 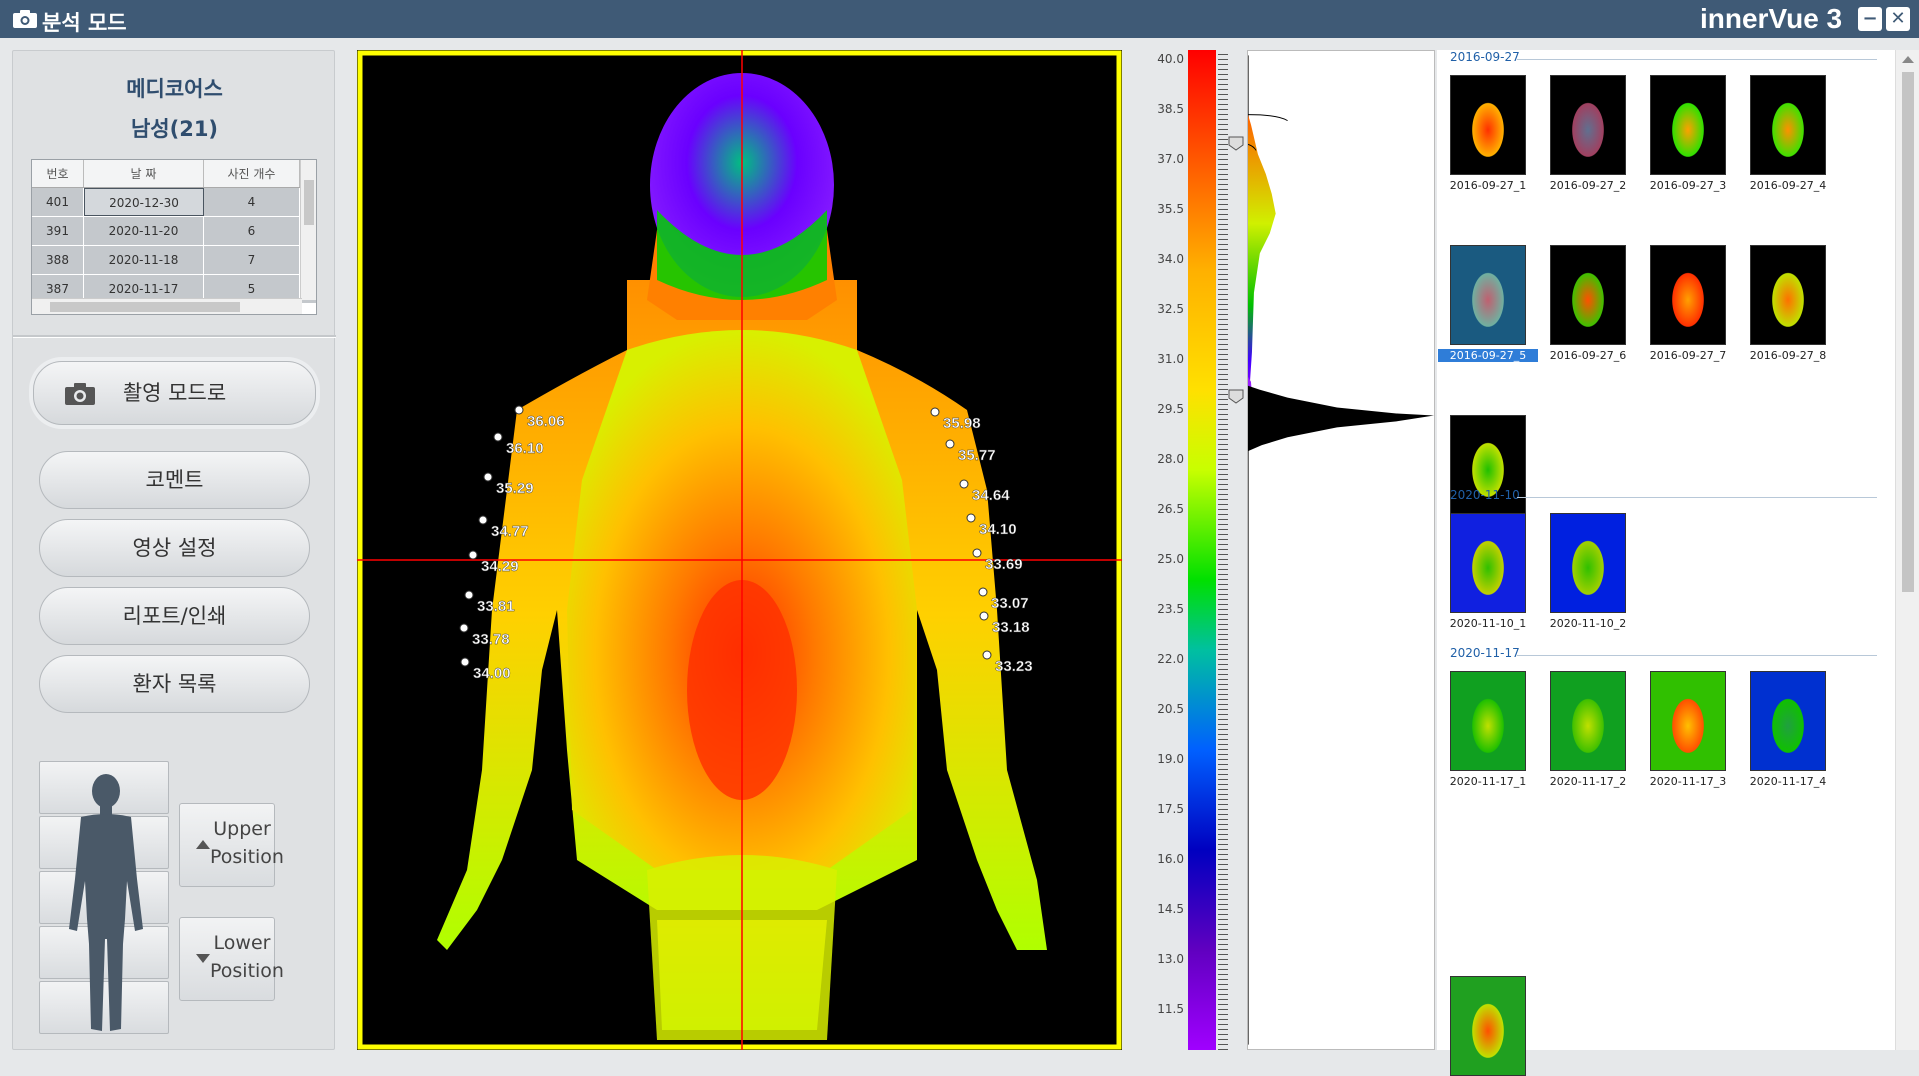 I want to click on column-header: 사진 개수, so click(x=252, y=173).